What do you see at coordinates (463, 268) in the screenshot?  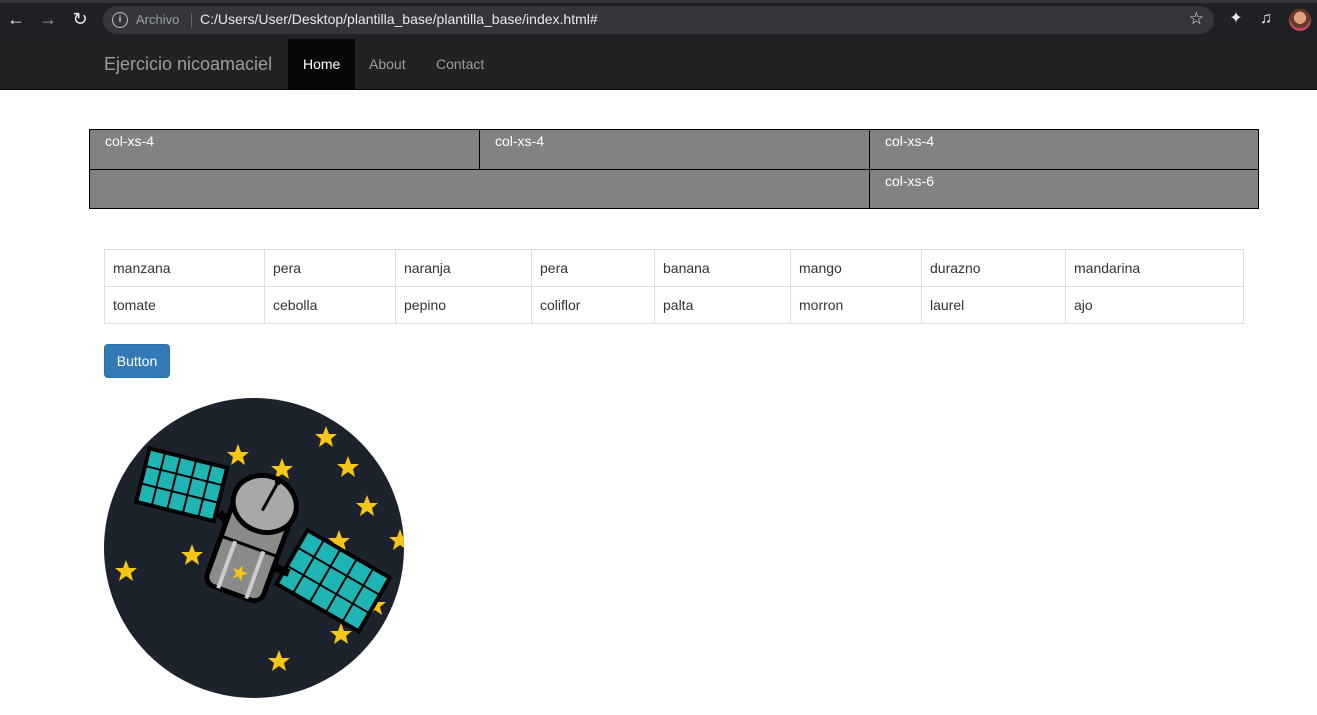 I see `table-cell: naranja` at bounding box center [463, 268].